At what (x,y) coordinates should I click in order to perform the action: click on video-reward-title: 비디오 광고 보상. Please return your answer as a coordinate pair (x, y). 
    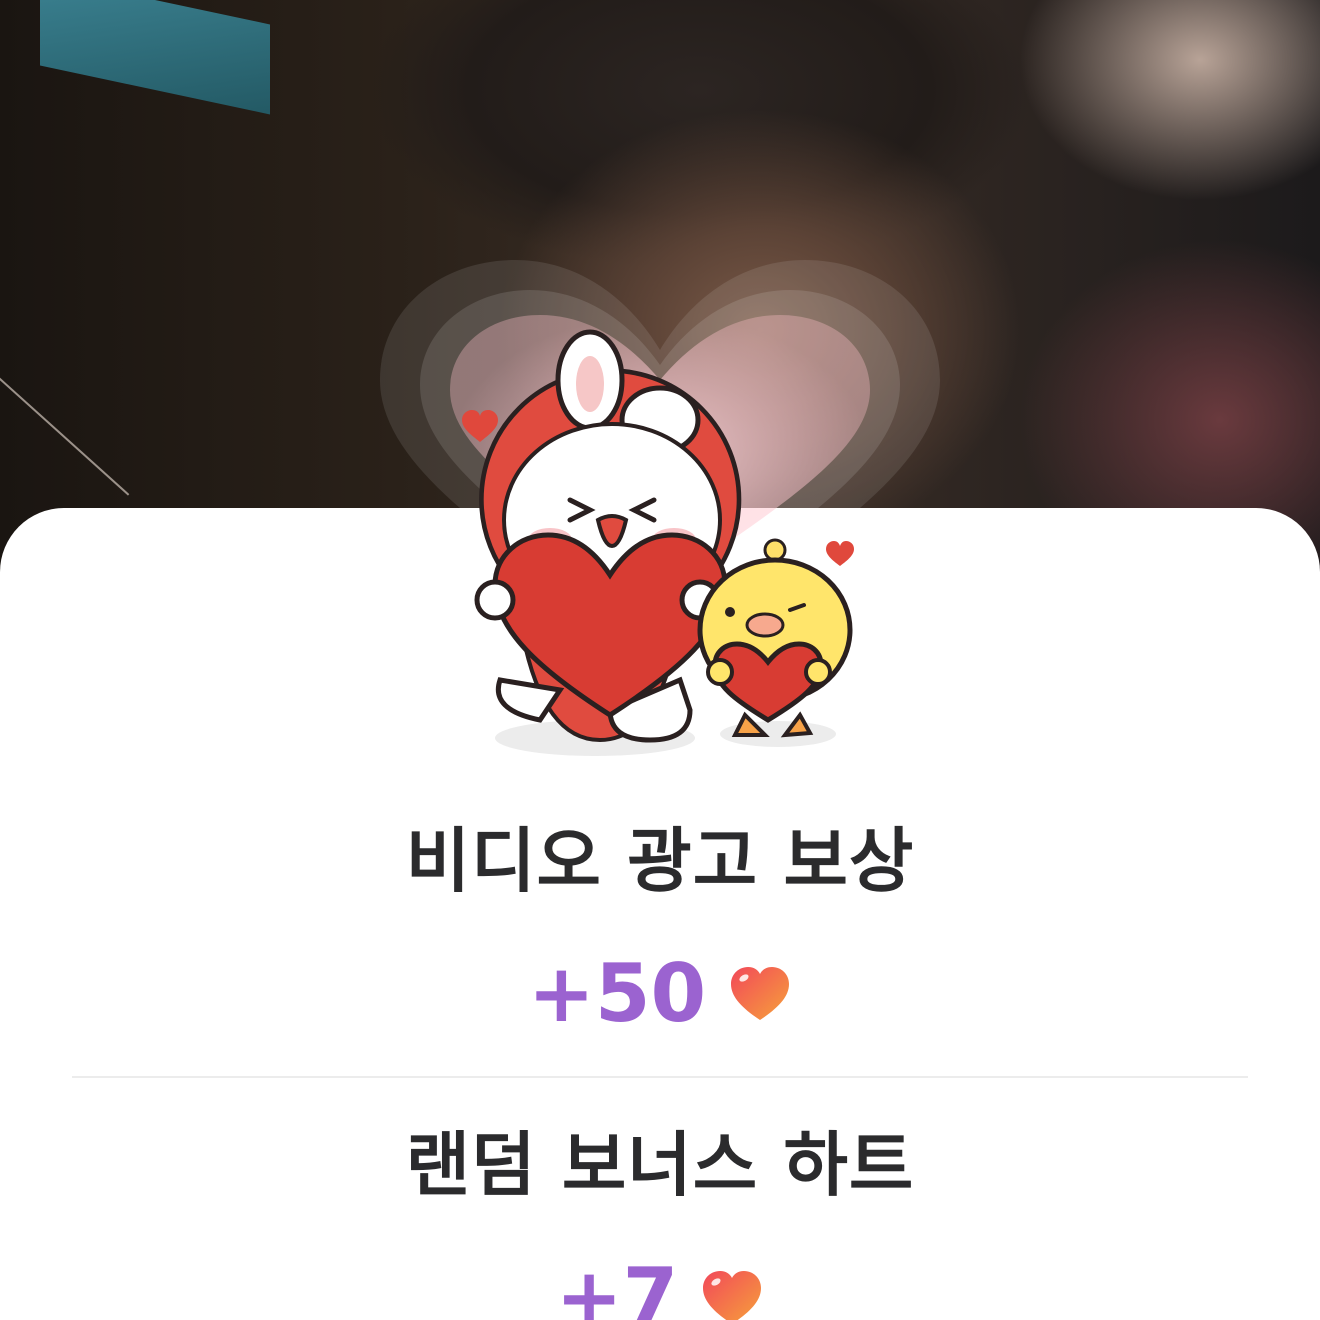
    Looking at the image, I should click on (660, 861).